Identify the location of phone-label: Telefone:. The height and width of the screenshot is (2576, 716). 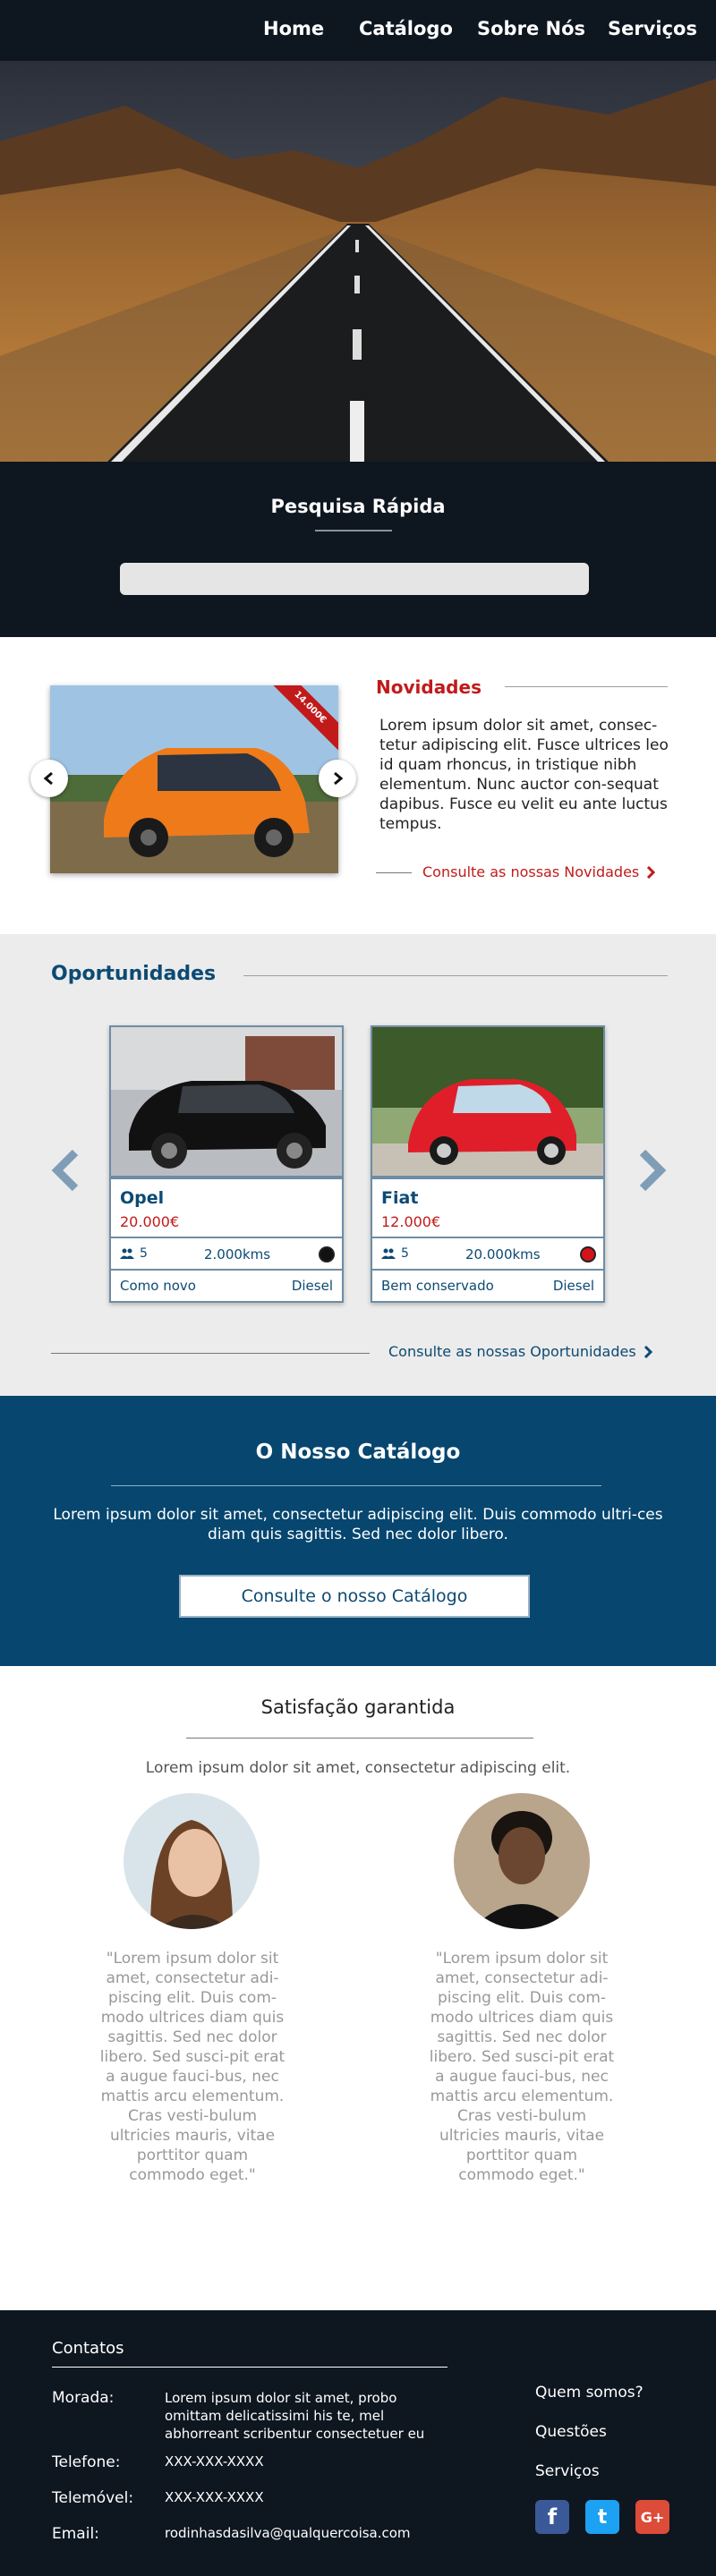
(86, 2462).